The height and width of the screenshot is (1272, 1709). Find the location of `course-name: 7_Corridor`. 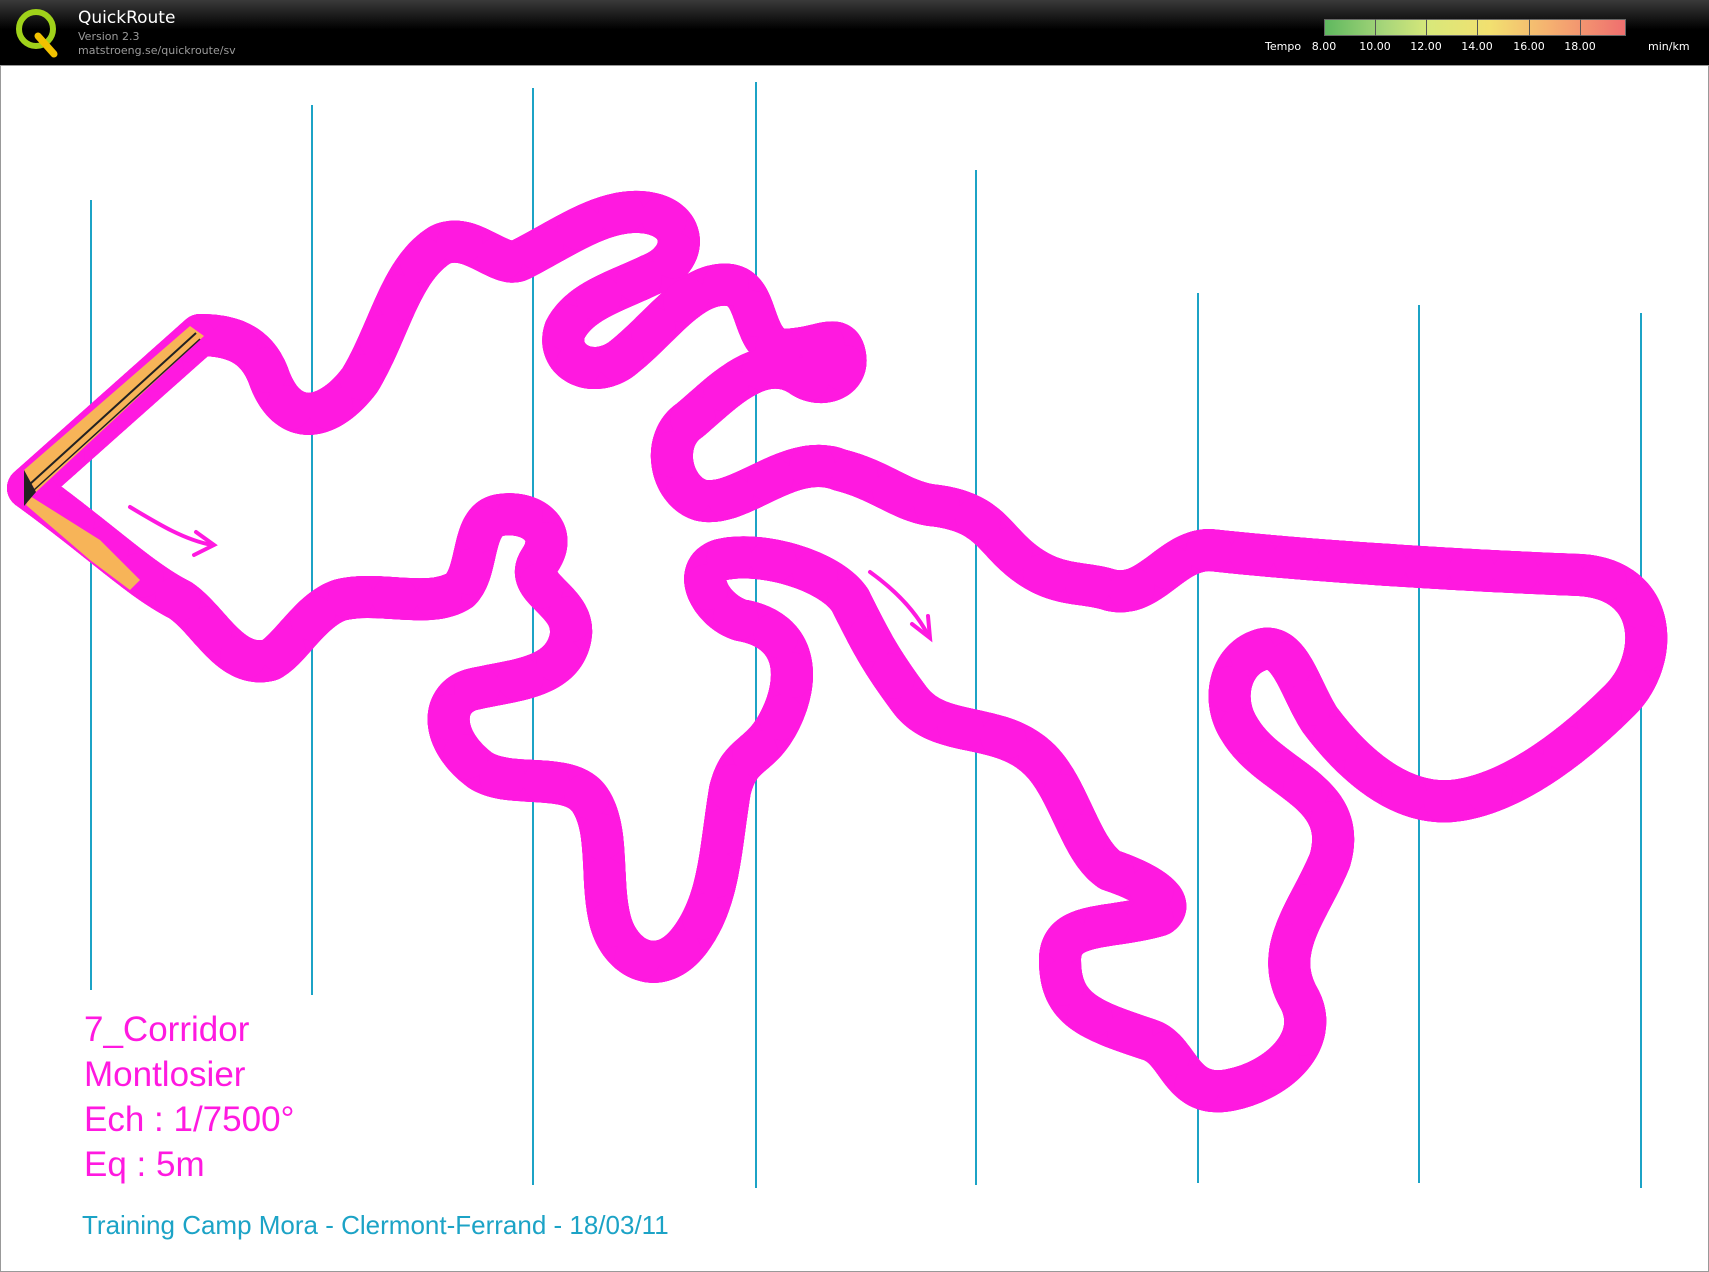

course-name: 7_Corridor is located at coordinates (167, 1029).